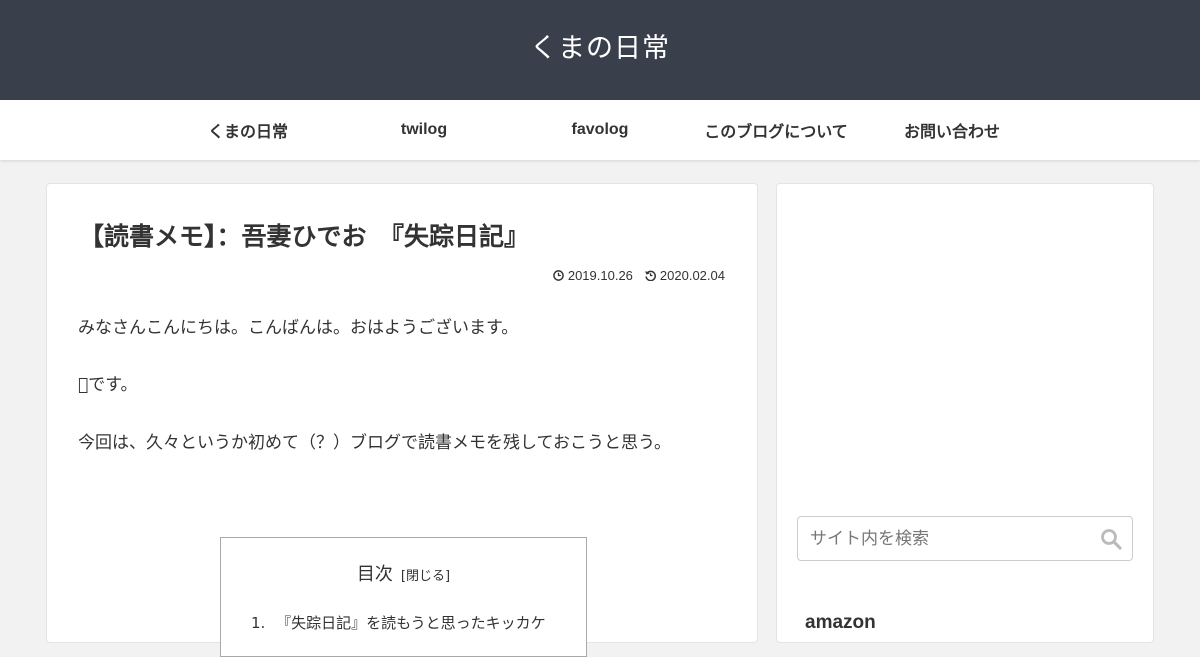 This screenshot has width=1200, height=657. Describe the element at coordinates (424, 130) in the screenshot. I see `nav-item-twilog: twilog` at that location.